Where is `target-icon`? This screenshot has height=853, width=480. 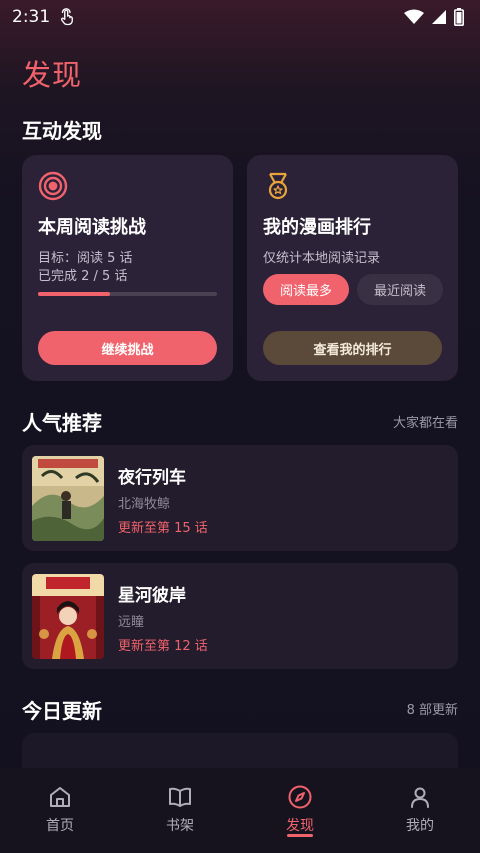
target-icon is located at coordinates (53, 186).